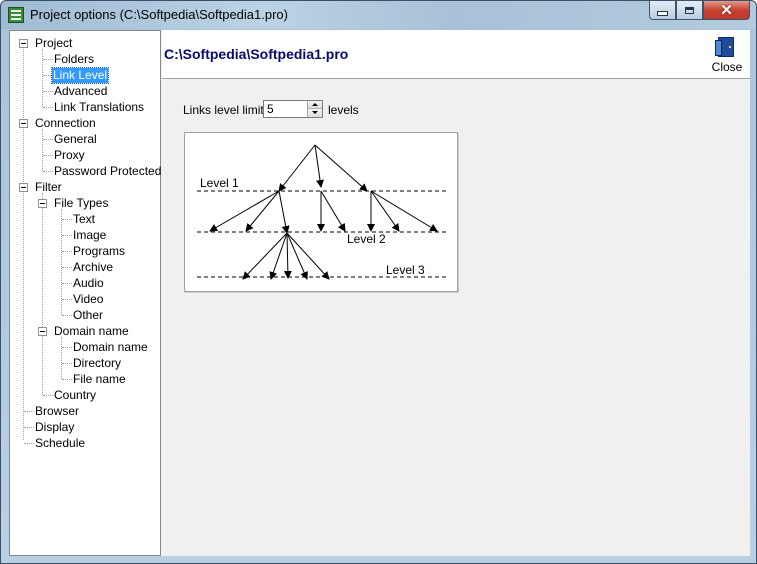 The height and width of the screenshot is (564, 757). Describe the element at coordinates (16, 15) in the screenshot. I see `app-icon` at that location.